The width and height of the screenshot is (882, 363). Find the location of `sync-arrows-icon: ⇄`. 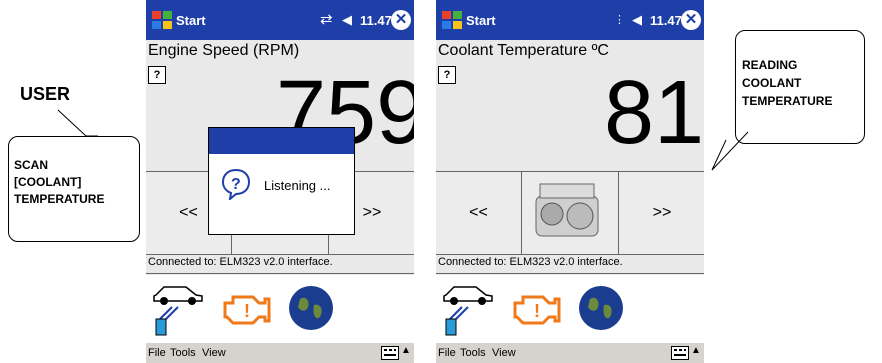

sync-arrows-icon: ⇄ is located at coordinates (326, 19).